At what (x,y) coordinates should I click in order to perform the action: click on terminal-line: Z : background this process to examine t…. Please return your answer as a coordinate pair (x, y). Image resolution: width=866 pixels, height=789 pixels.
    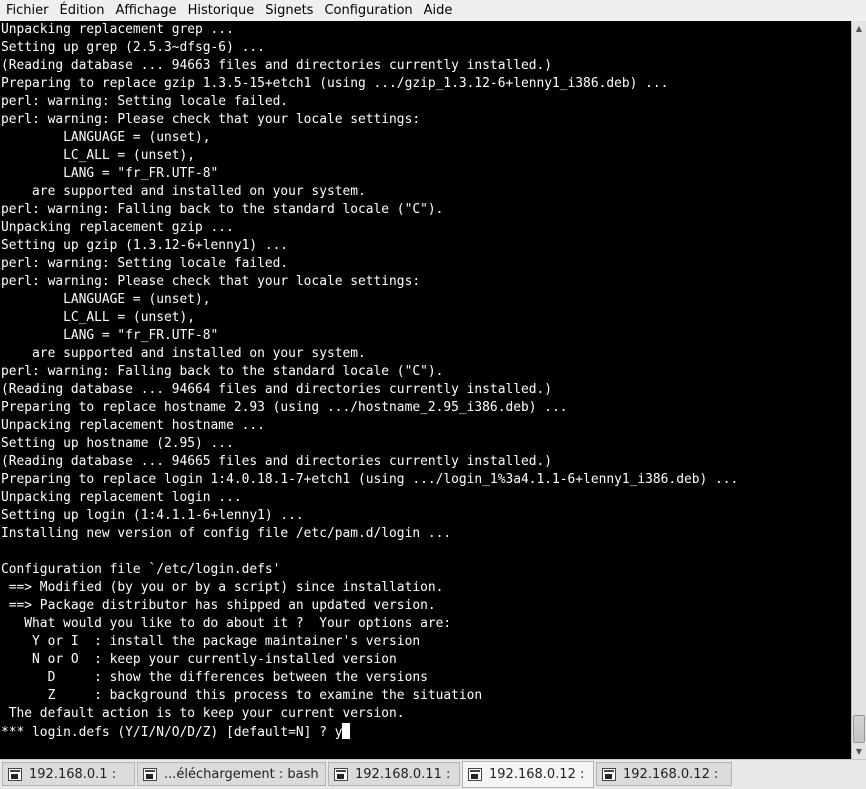
    Looking at the image, I should click on (242, 695).